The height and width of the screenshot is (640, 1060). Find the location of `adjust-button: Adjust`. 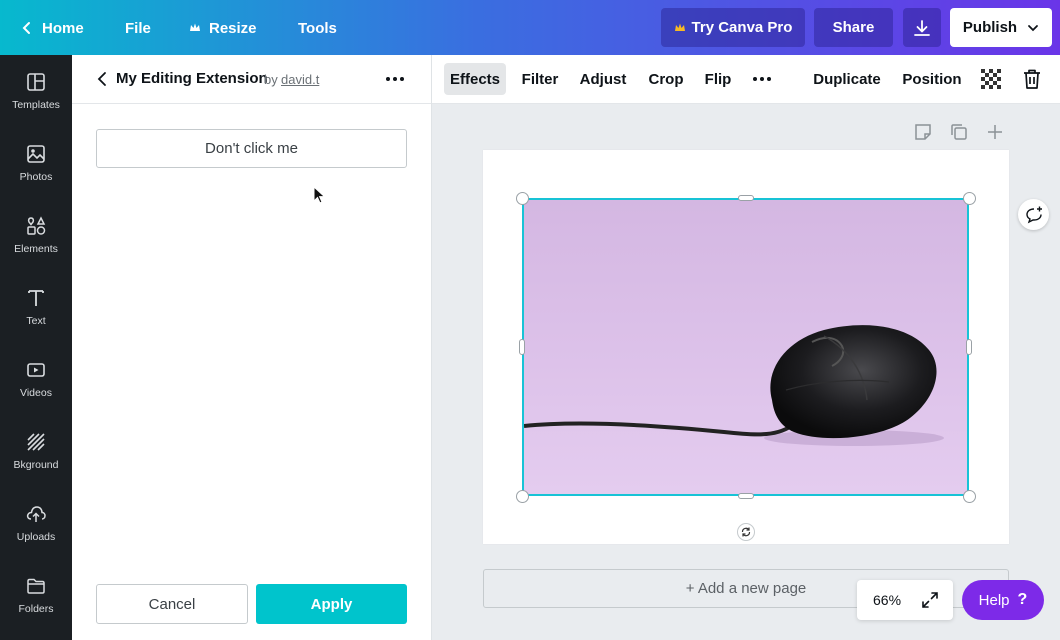

adjust-button: Adjust is located at coordinates (603, 79).